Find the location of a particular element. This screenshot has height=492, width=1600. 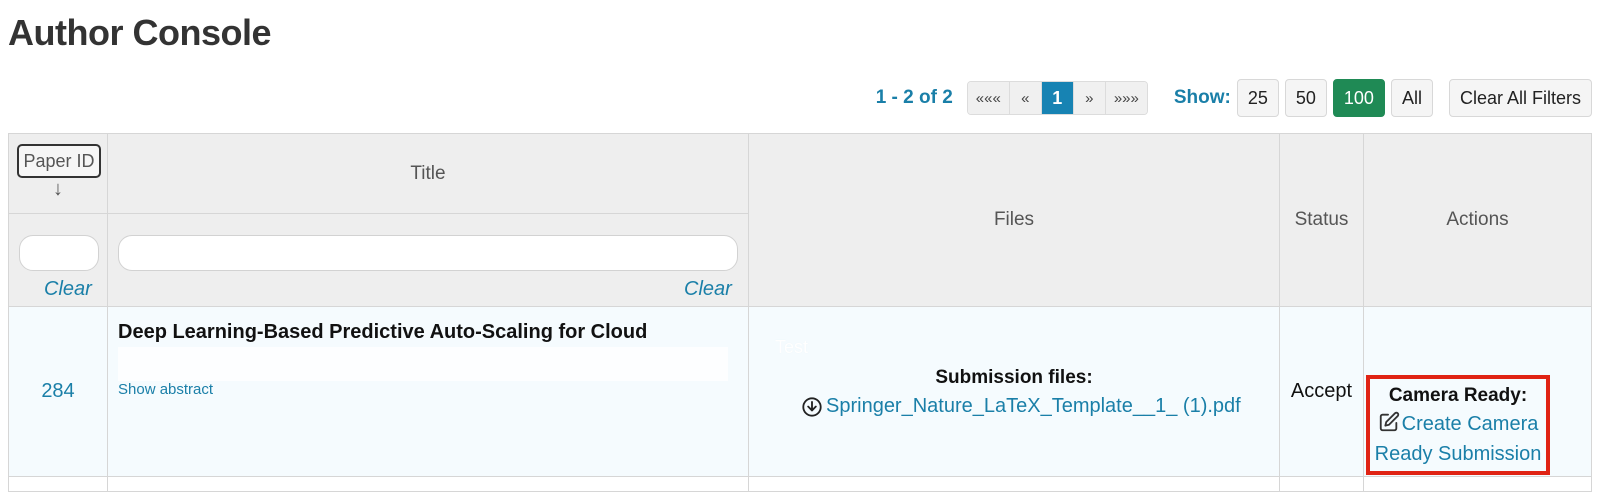

title-filter-cell: Clear is located at coordinates (428, 260).